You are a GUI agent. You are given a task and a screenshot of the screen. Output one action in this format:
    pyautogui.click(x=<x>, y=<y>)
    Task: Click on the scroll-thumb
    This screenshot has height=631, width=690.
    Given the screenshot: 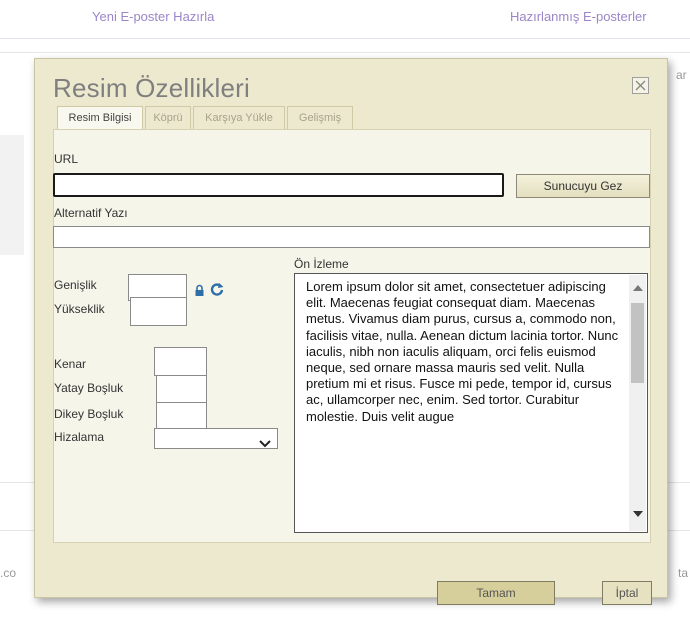 What is the action you would take?
    pyautogui.click(x=637, y=343)
    